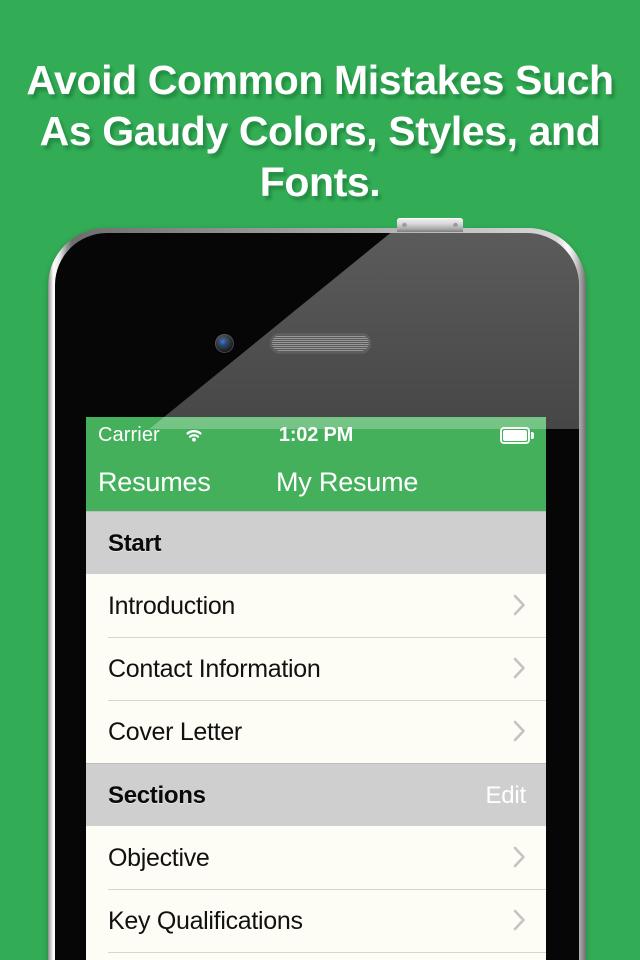 This screenshot has height=960, width=640. What do you see at coordinates (320, 343) in the screenshot?
I see `earpiece-speaker-icon` at bounding box center [320, 343].